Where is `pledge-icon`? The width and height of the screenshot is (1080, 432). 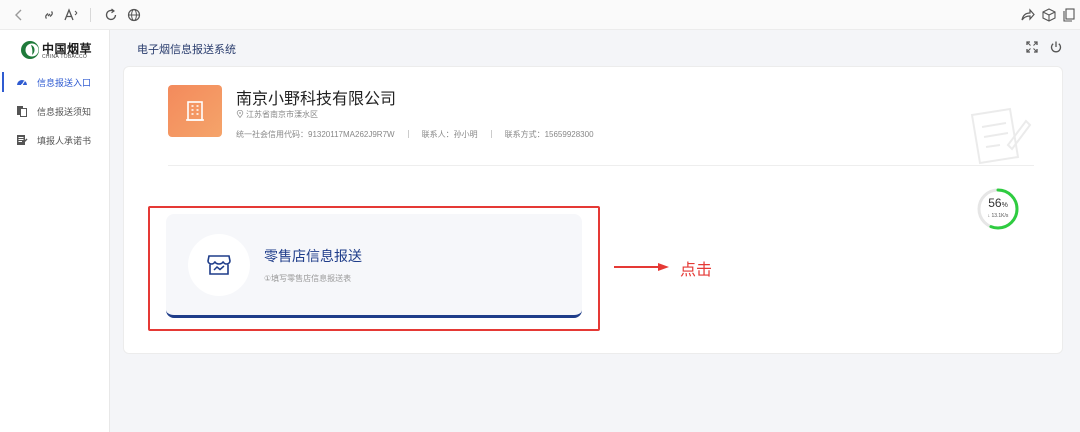 pledge-icon is located at coordinates (22, 140).